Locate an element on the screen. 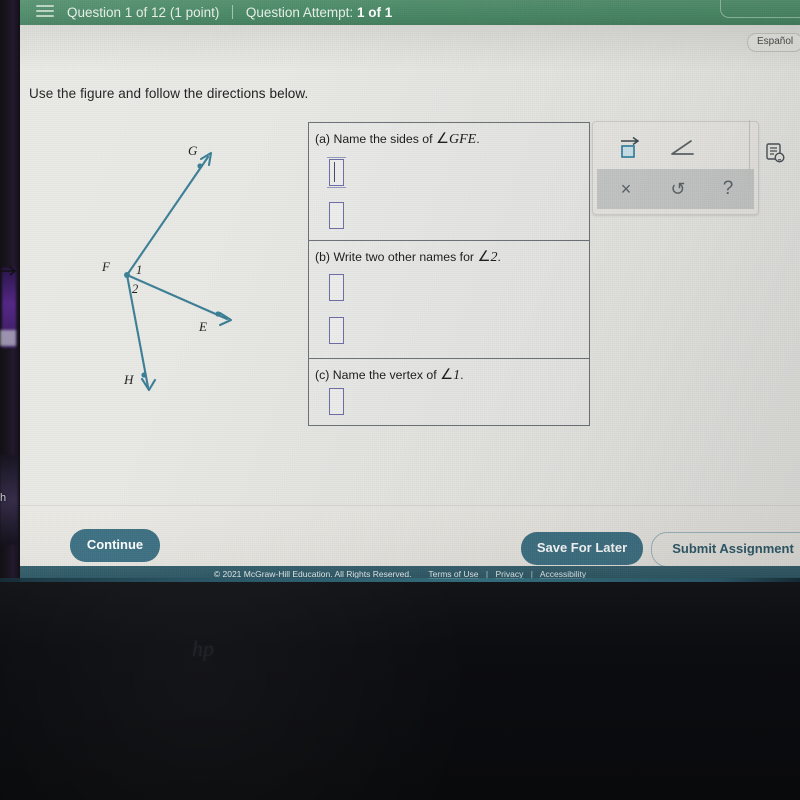 The width and height of the screenshot is (800, 800). sub-bar is located at coordinates (410, 47).